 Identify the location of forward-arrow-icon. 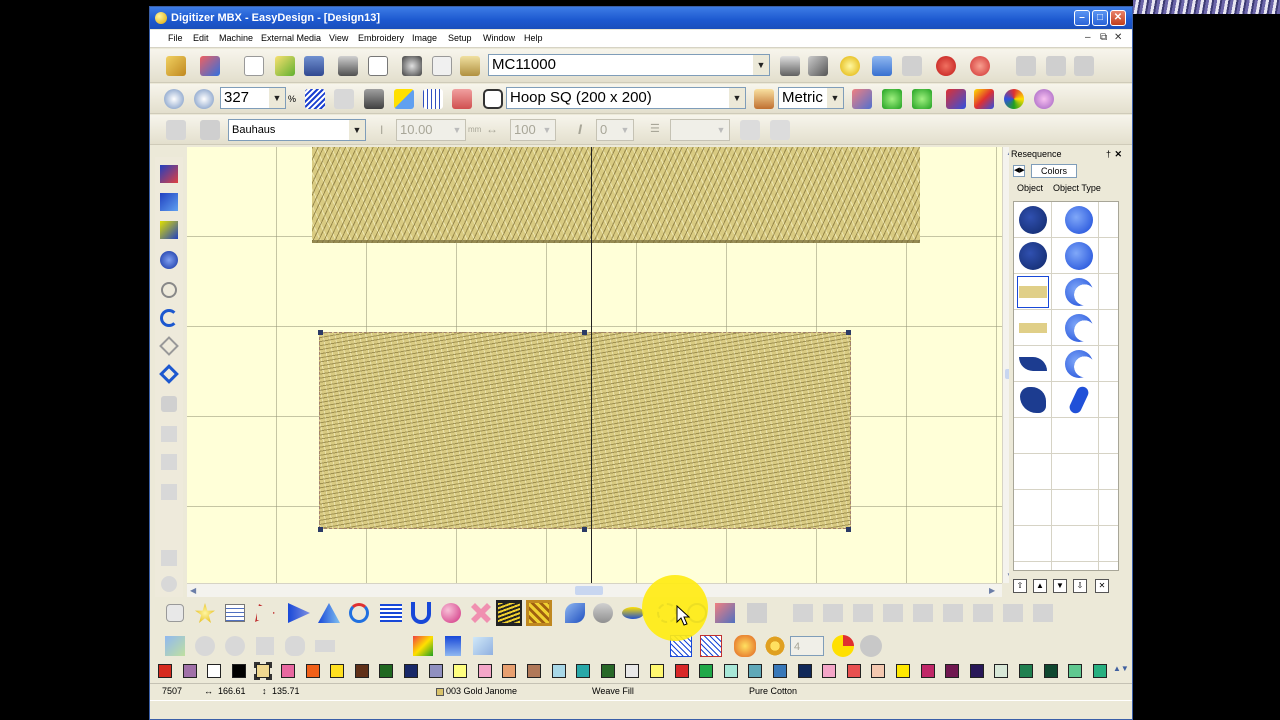
(922, 99).